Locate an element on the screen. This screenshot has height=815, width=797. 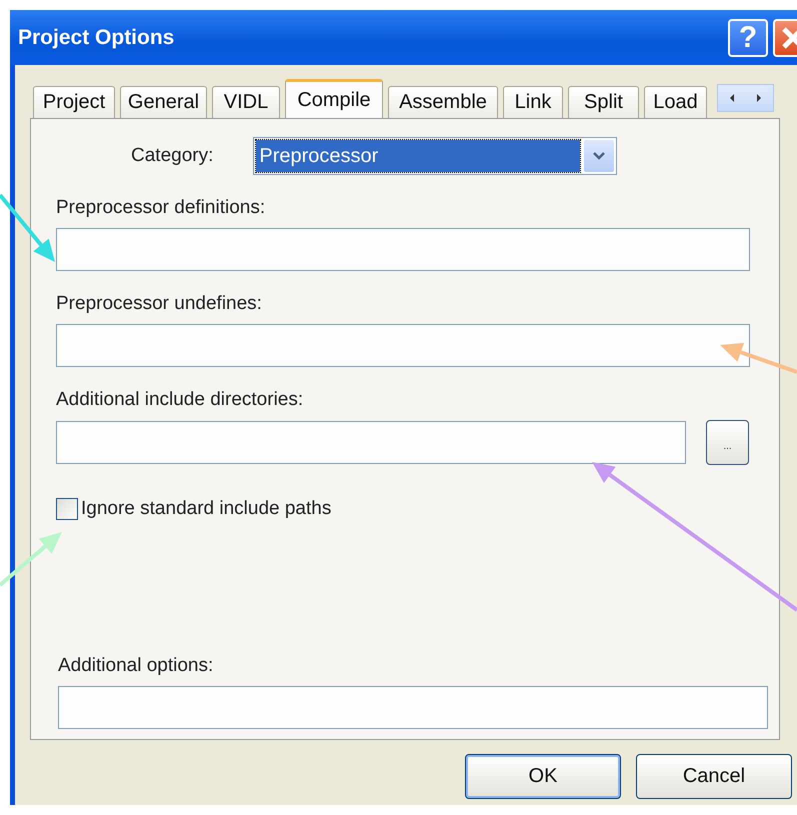
tab: Compile is located at coordinates (334, 99).